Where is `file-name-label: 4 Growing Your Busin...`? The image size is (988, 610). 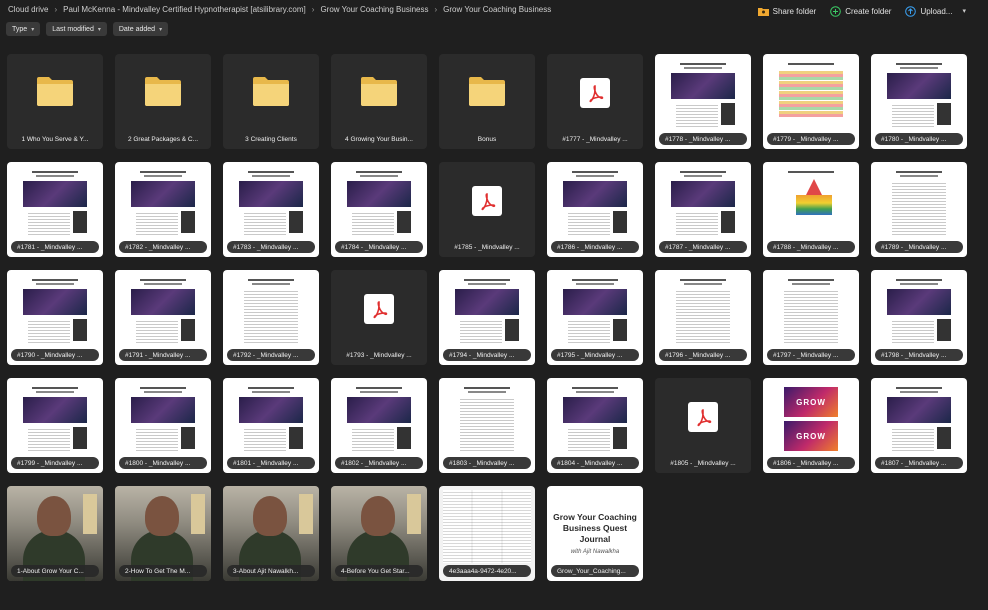
file-name-label: 4 Growing Your Busin... is located at coordinates (379, 139).